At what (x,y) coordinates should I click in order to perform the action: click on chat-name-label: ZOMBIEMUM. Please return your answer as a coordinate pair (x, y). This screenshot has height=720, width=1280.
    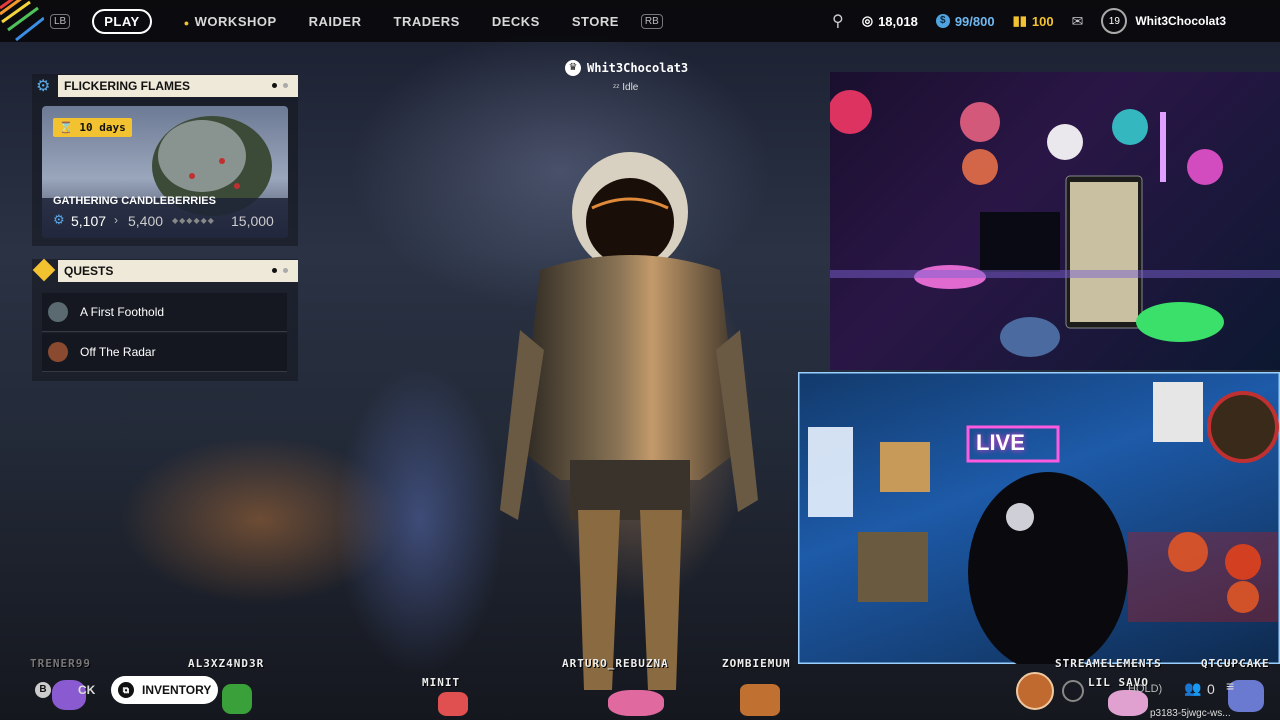
    Looking at the image, I should click on (756, 663).